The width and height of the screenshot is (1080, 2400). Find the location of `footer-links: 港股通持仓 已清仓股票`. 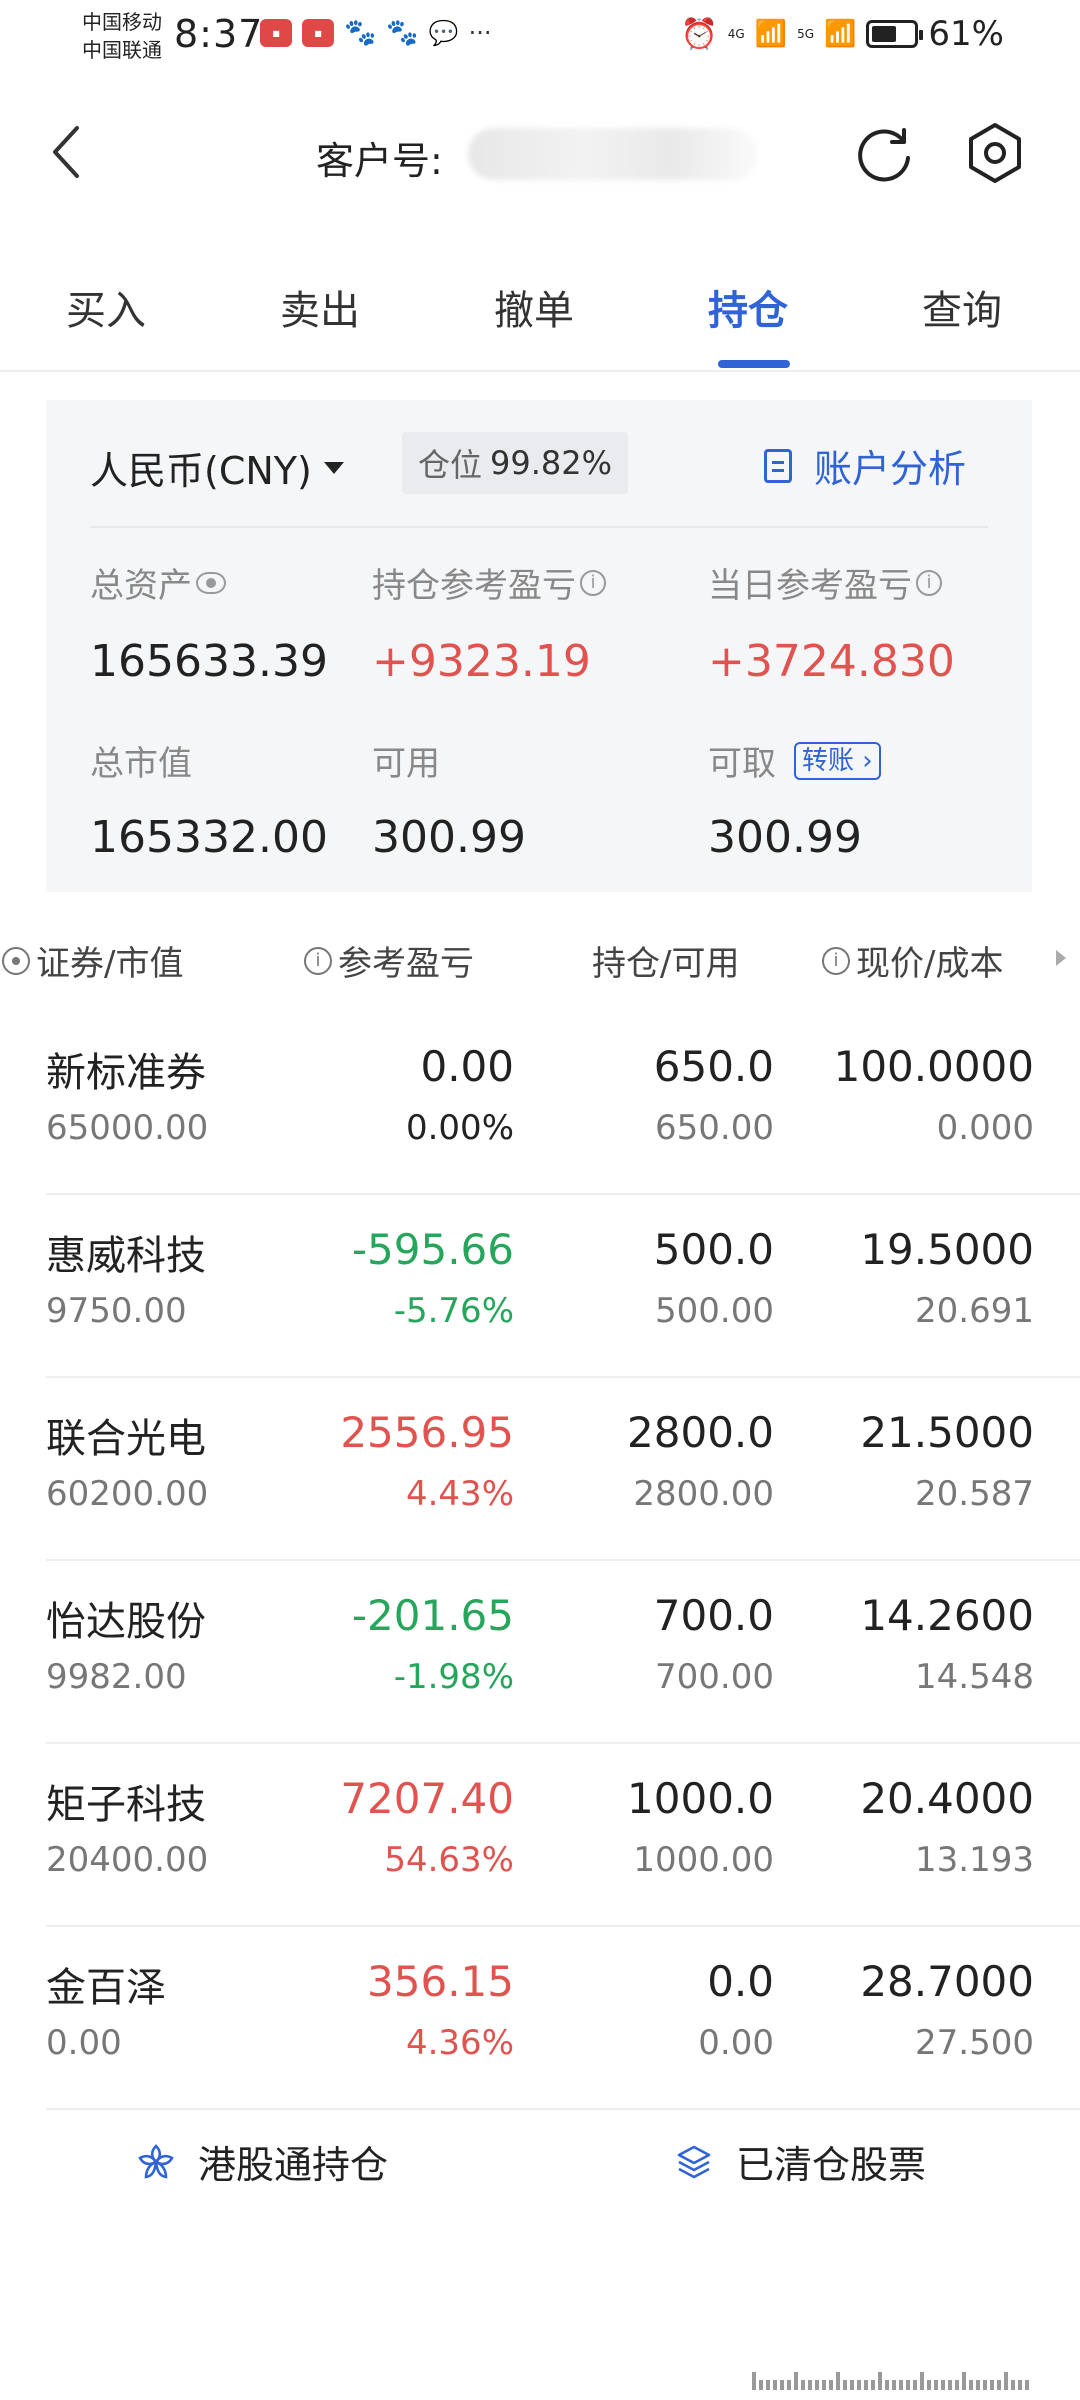

footer-links: 港股通持仓 已清仓股票 is located at coordinates (540, 2160).